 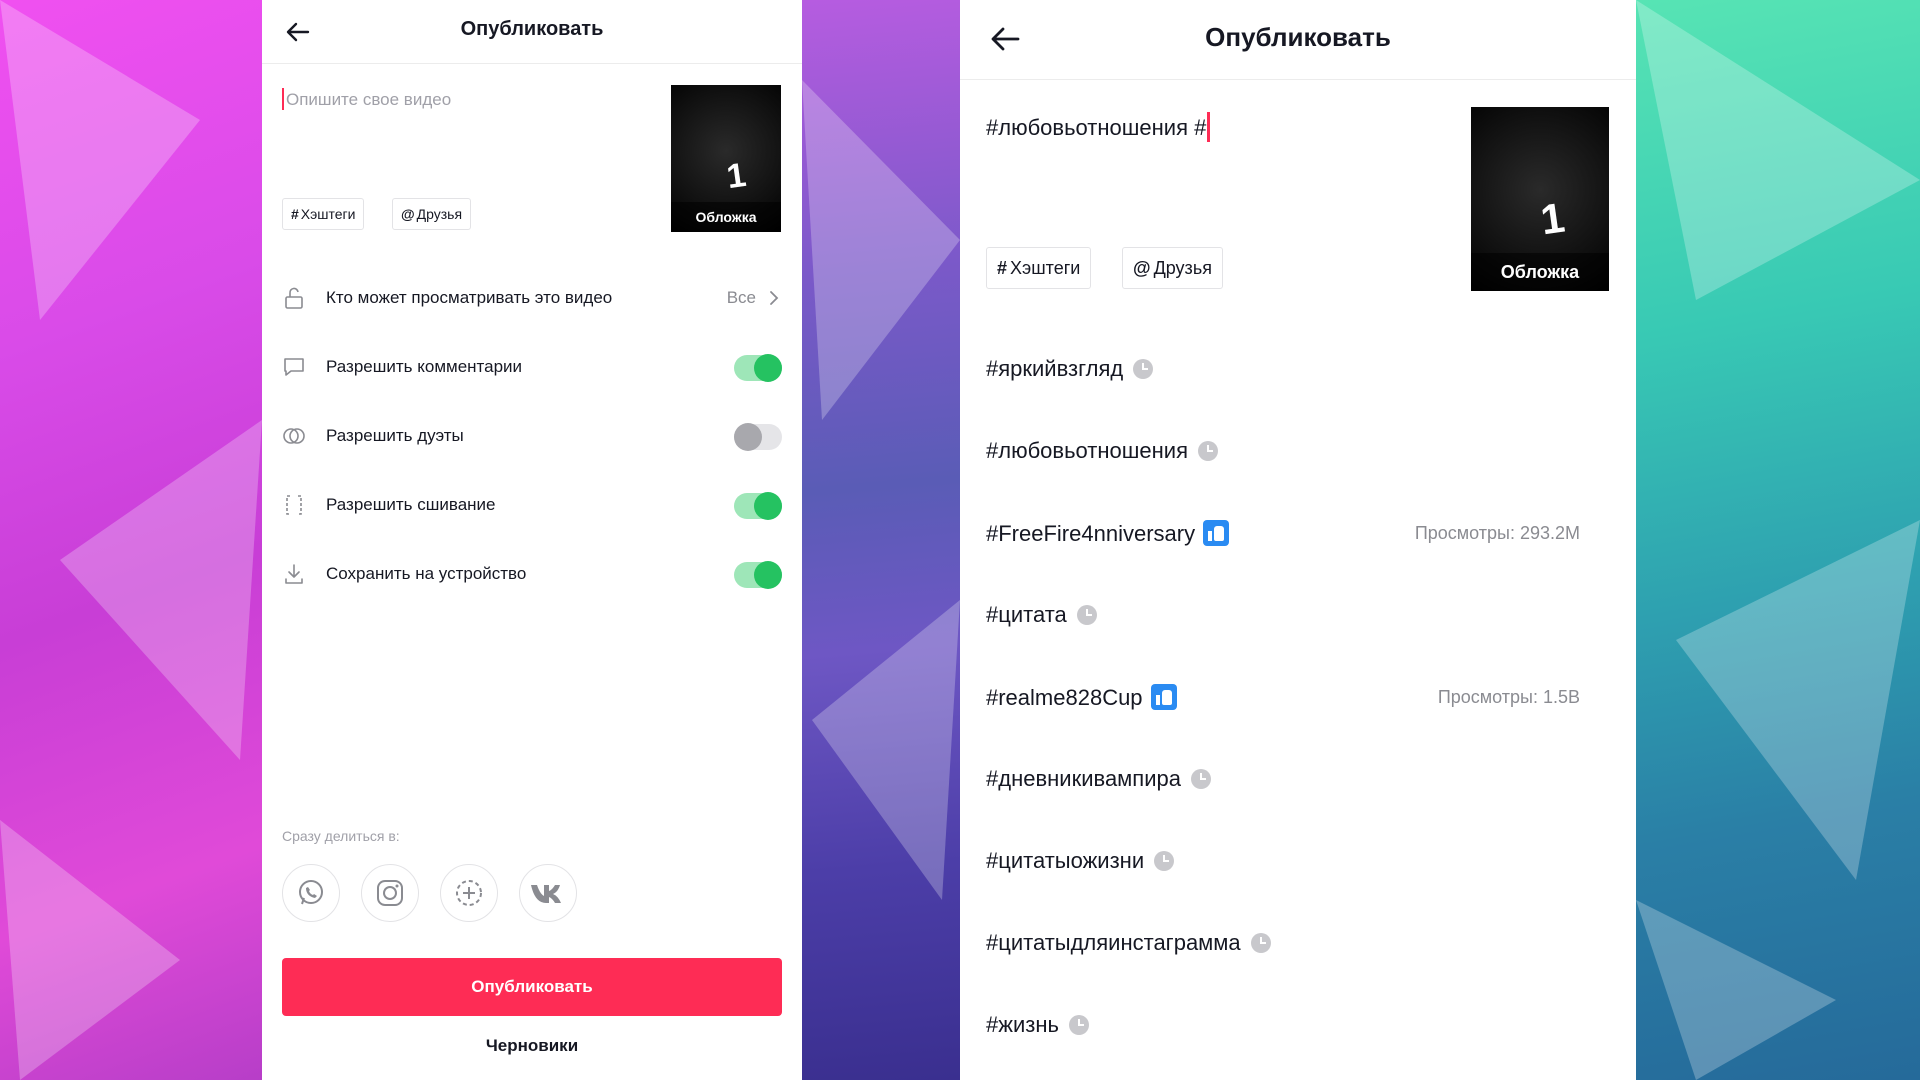 What do you see at coordinates (1297, 617) in the screenshot?
I see `hashtag-suggestion: #цитата` at bounding box center [1297, 617].